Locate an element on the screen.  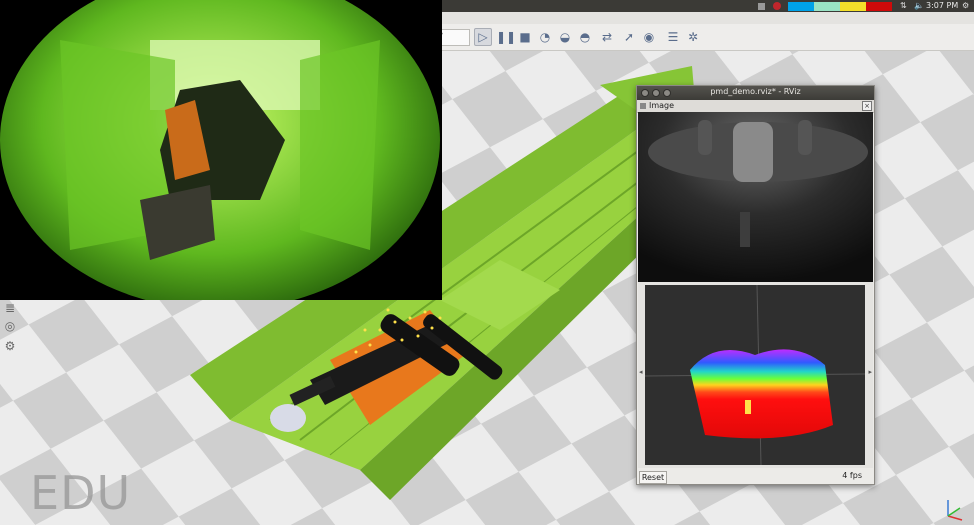
tray-icons is located at coordinates (771, 6).